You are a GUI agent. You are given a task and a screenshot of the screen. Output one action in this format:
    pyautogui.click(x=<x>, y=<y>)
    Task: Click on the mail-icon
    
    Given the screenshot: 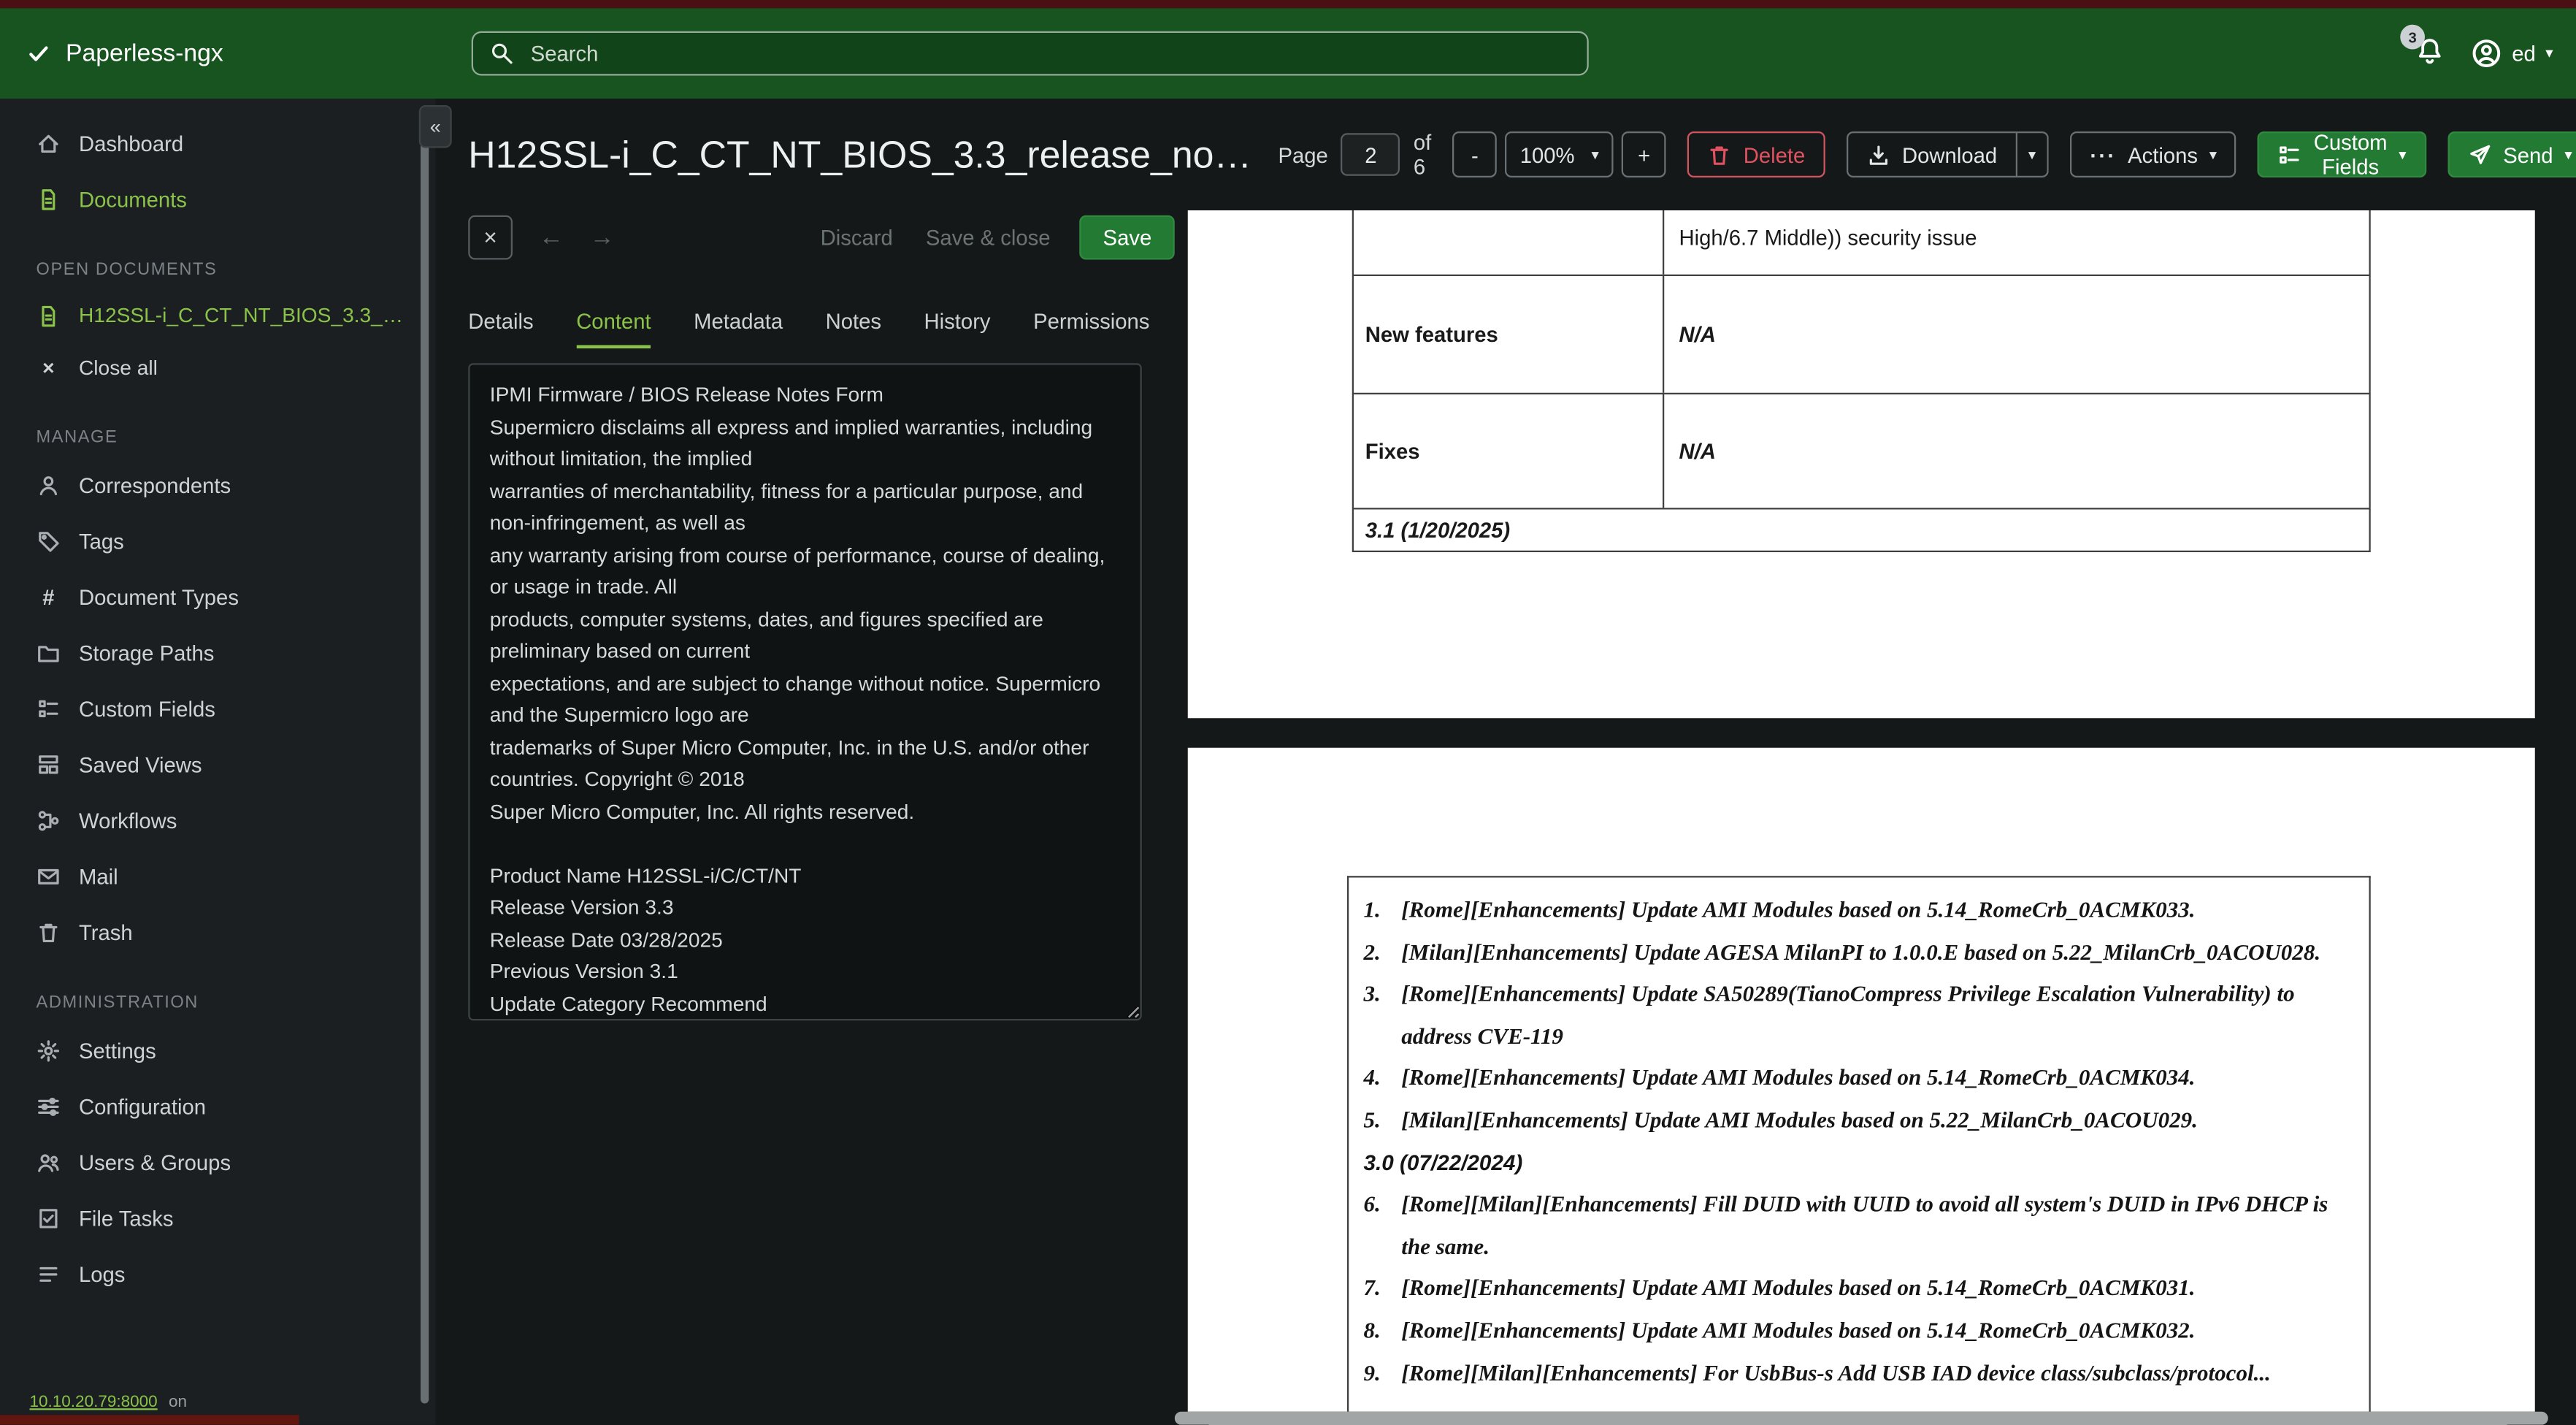 What is the action you would take?
    pyautogui.click(x=49, y=875)
    